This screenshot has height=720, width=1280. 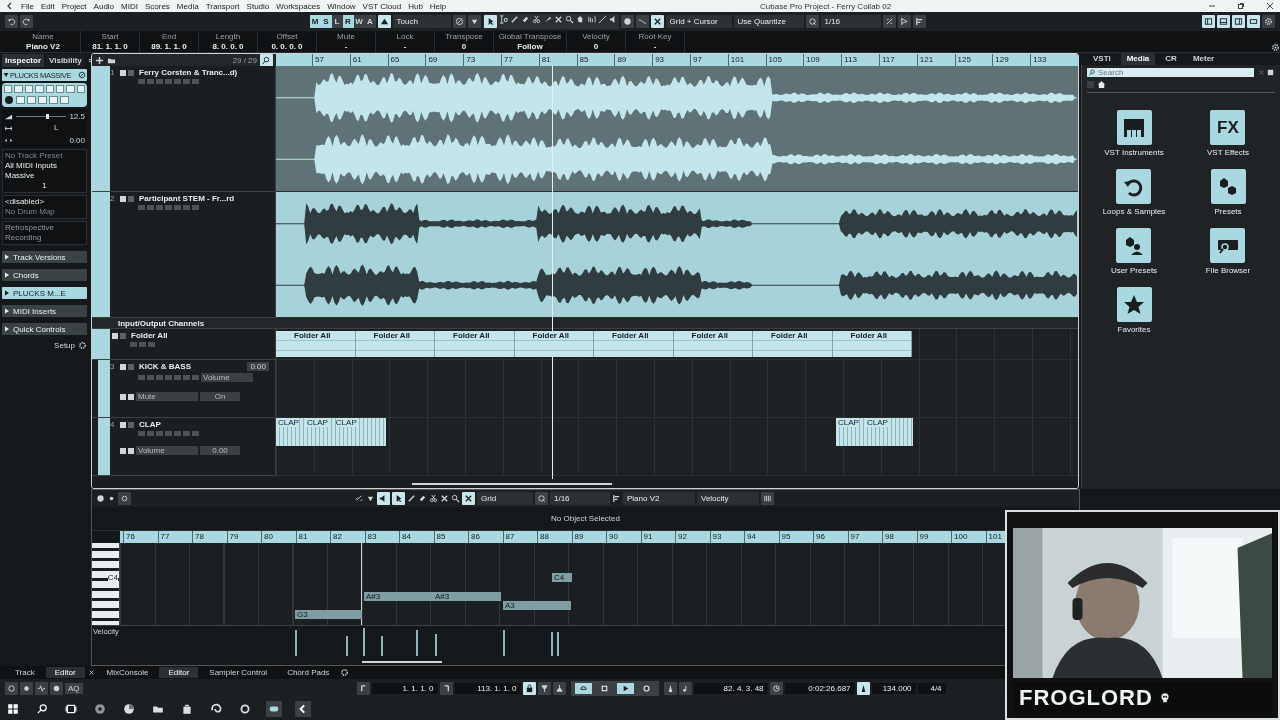 What do you see at coordinates (698, 21) in the screenshot?
I see `snap-type-dropdown: Grid + Cursor` at bounding box center [698, 21].